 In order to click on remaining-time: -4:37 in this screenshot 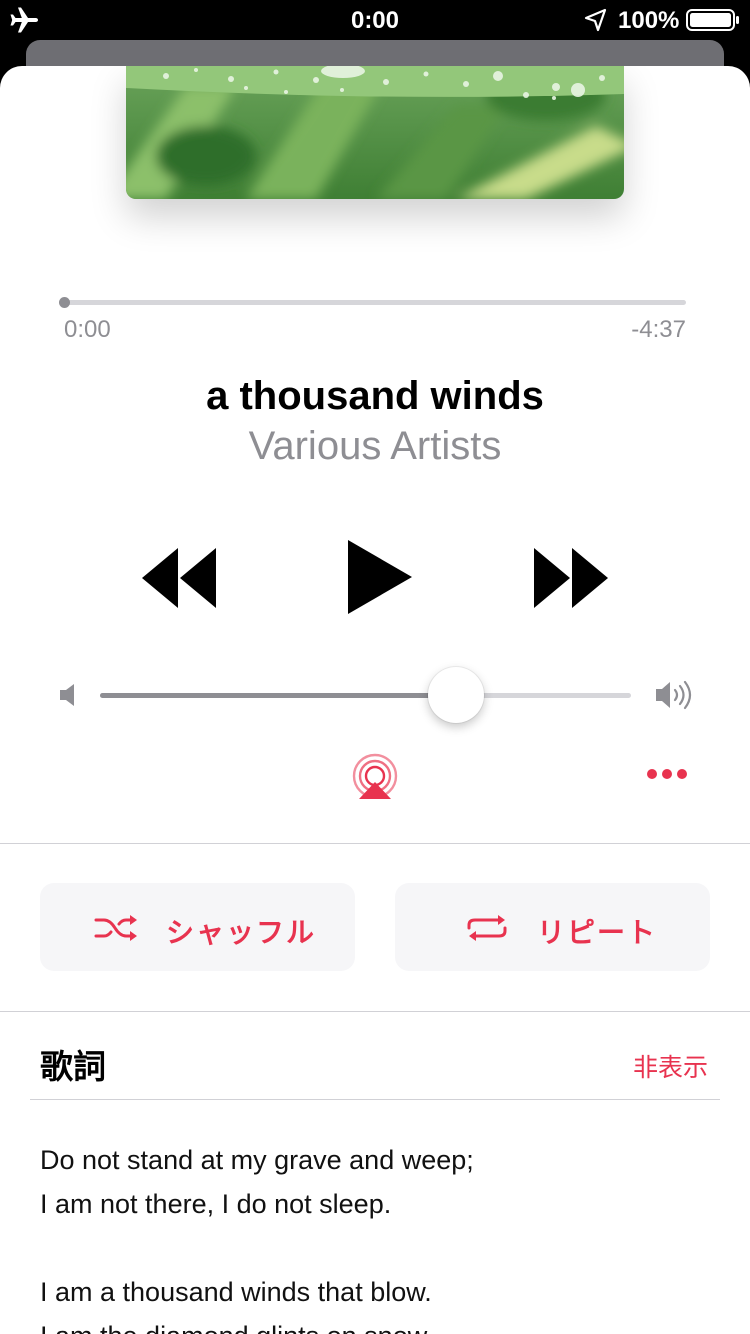, I will do `click(658, 329)`.